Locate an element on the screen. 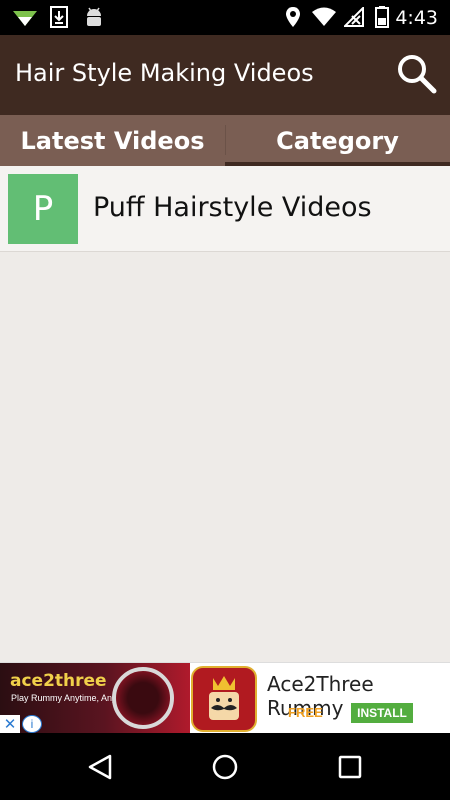 The width and height of the screenshot is (450, 800). list-item: P Puff Hairstyle Videos is located at coordinates (225, 209).